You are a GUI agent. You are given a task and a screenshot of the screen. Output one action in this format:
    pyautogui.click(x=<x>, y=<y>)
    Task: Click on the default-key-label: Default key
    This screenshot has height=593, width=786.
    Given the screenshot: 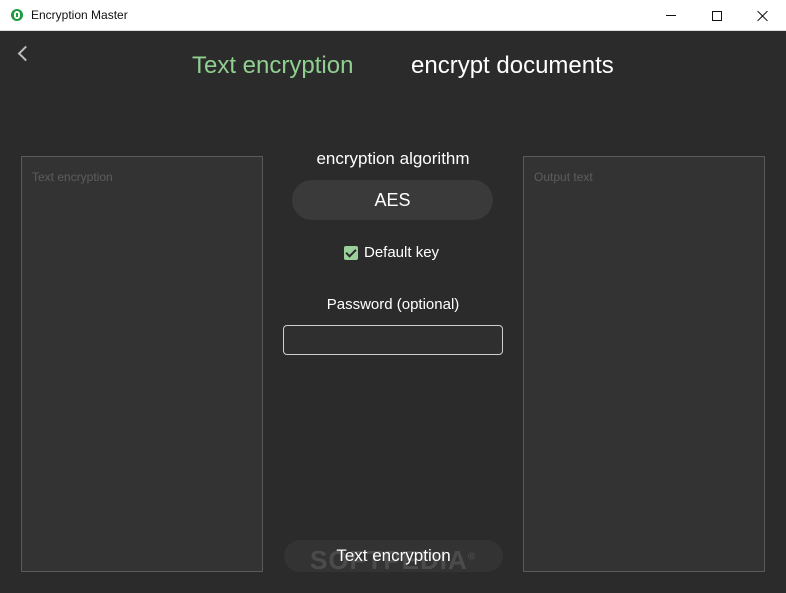 What is the action you would take?
    pyautogui.click(x=402, y=252)
    